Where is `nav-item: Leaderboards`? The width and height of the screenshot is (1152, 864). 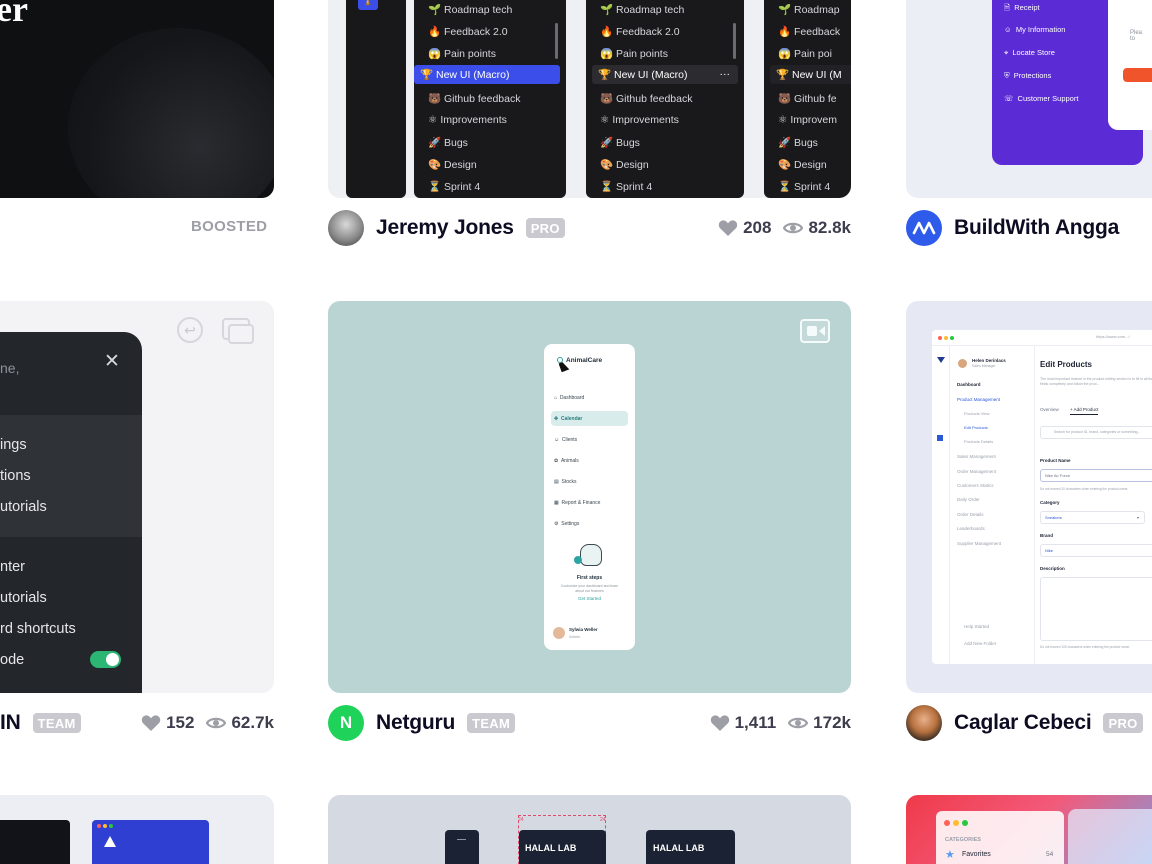
nav-item: Leaderboards is located at coordinates (971, 528).